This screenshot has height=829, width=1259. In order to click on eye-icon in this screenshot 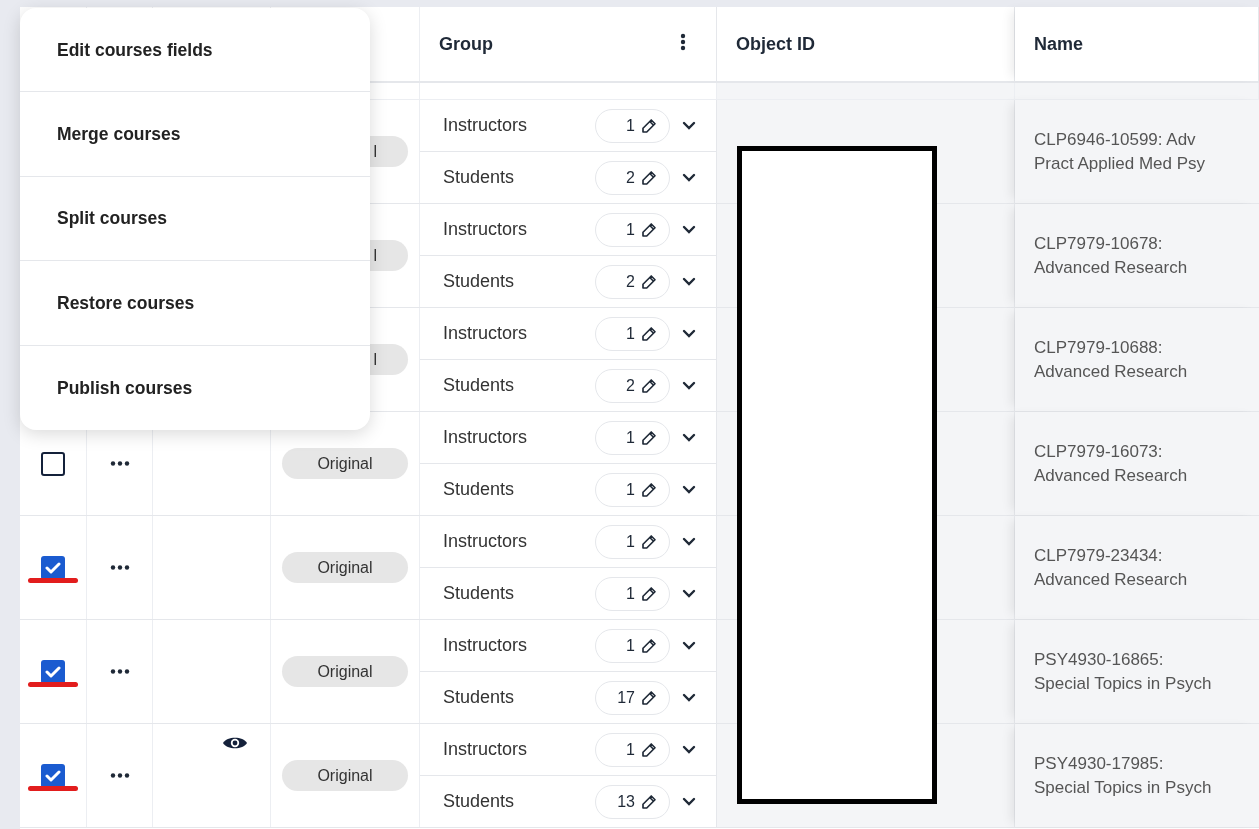, I will do `click(235, 743)`.